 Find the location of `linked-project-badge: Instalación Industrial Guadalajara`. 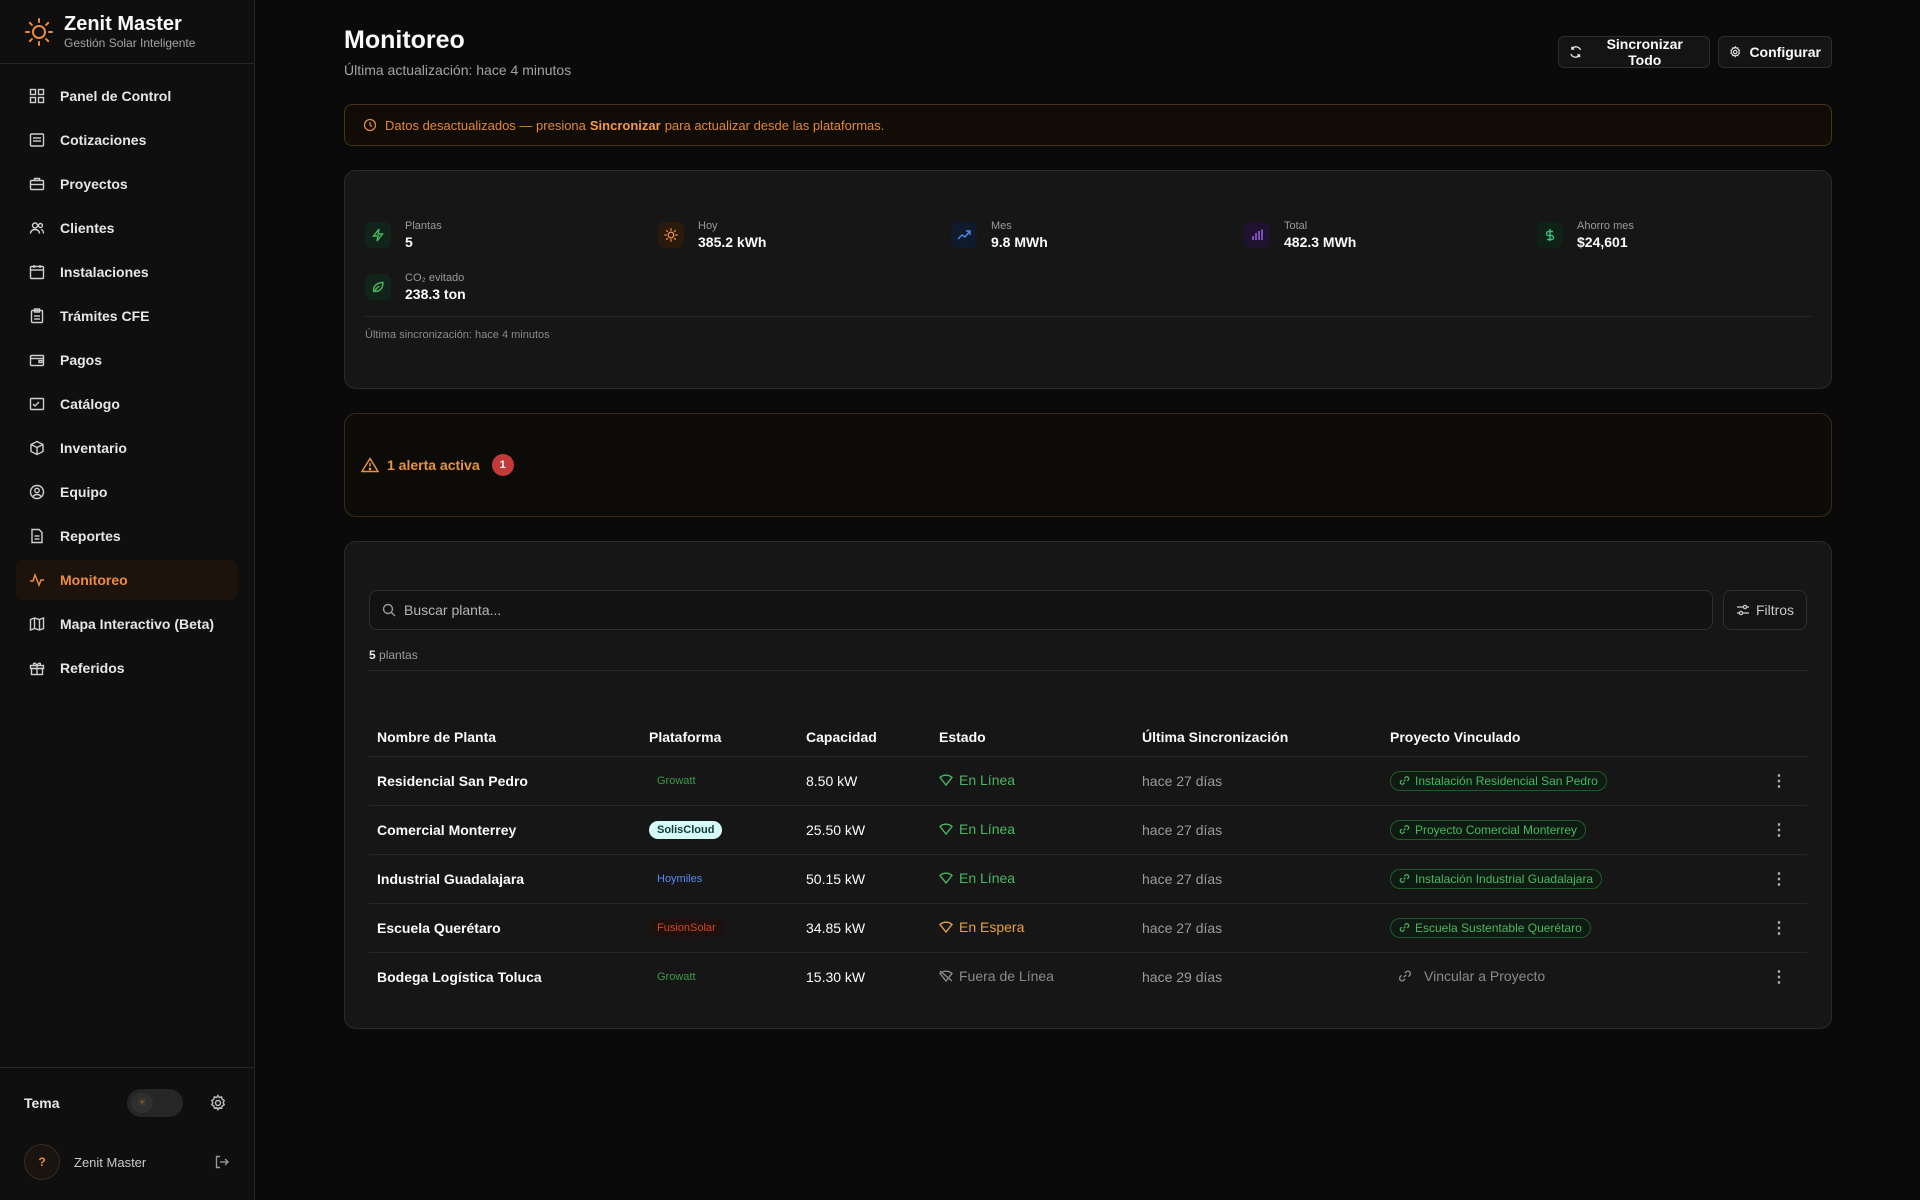

linked-project-badge: Instalación Industrial Guadalajara is located at coordinates (1496, 878).